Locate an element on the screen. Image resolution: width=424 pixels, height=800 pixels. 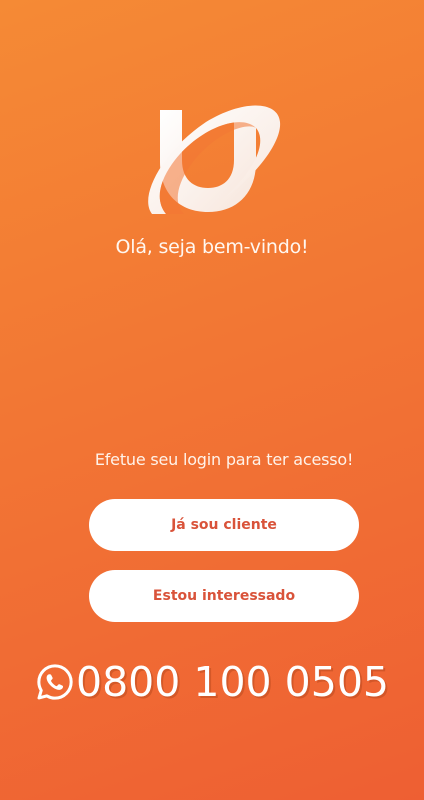
brand-logo-icon is located at coordinates (214, 159).